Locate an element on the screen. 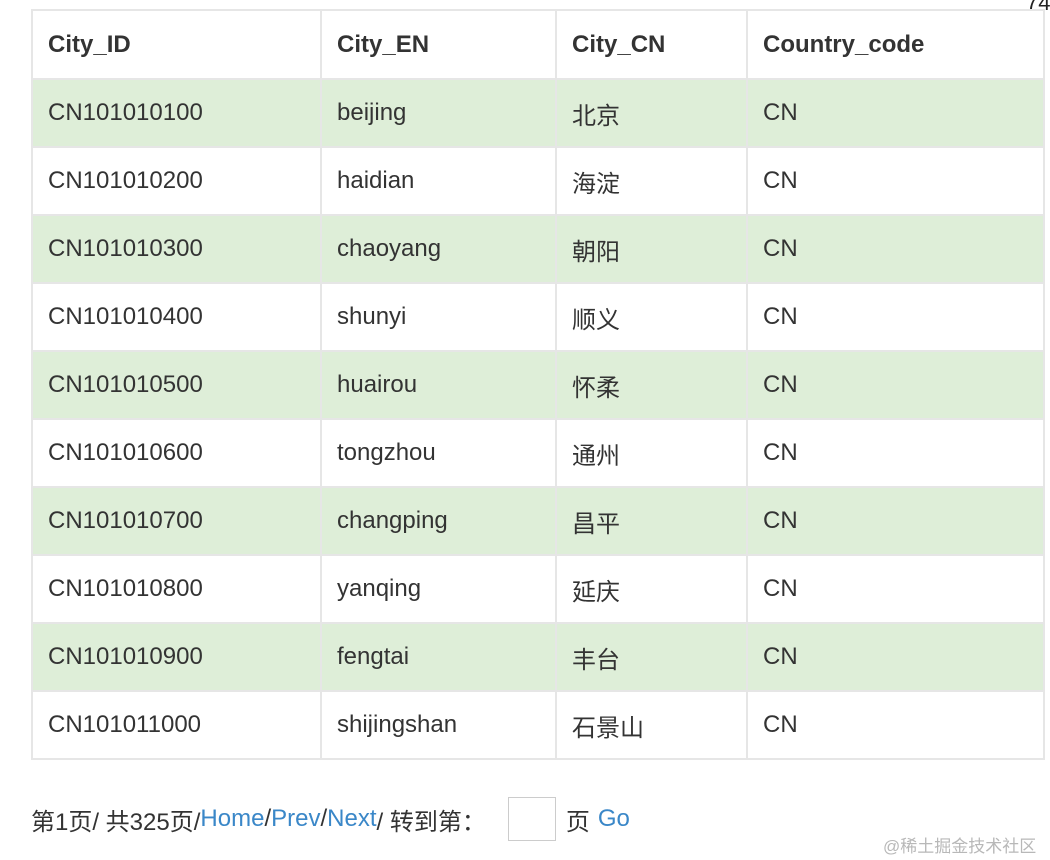 The image size is (1050, 860). cell-city-id: CN101010500 is located at coordinates (176, 385).